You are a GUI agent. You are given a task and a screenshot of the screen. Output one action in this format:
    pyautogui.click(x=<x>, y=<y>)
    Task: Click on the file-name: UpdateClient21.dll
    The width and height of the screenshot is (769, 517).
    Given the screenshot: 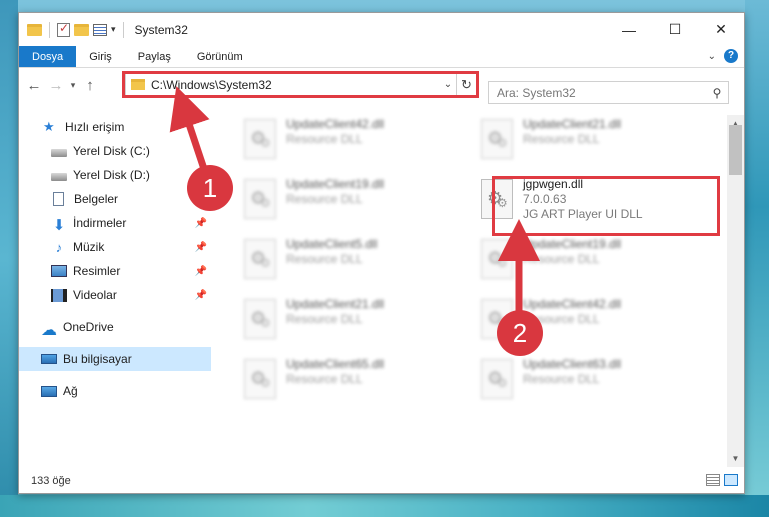 What is the action you would take?
    pyautogui.click(x=572, y=124)
    